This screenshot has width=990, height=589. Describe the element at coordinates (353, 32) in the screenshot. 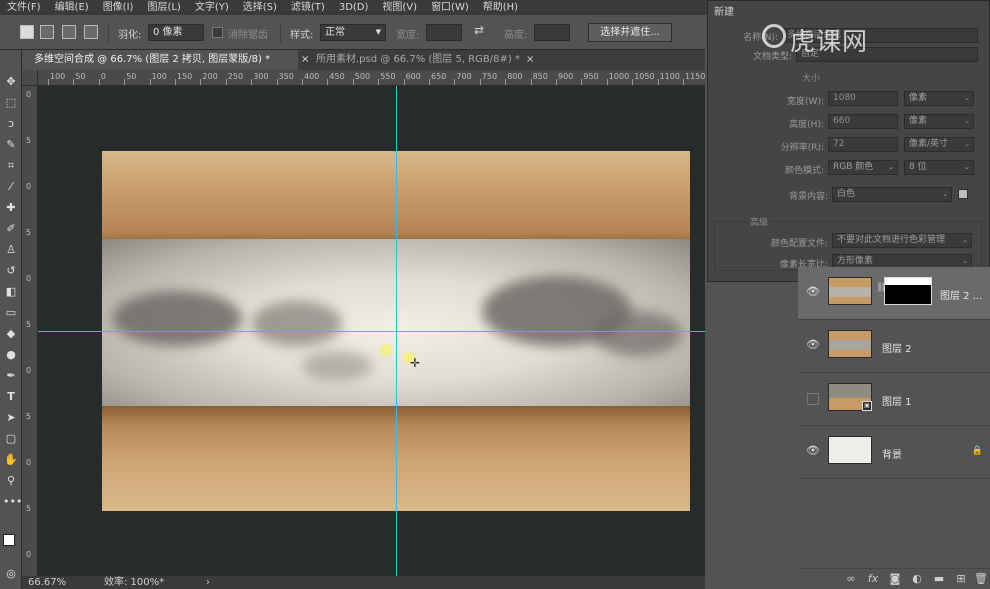

I see `style-select: 正常 ▼` at that location.